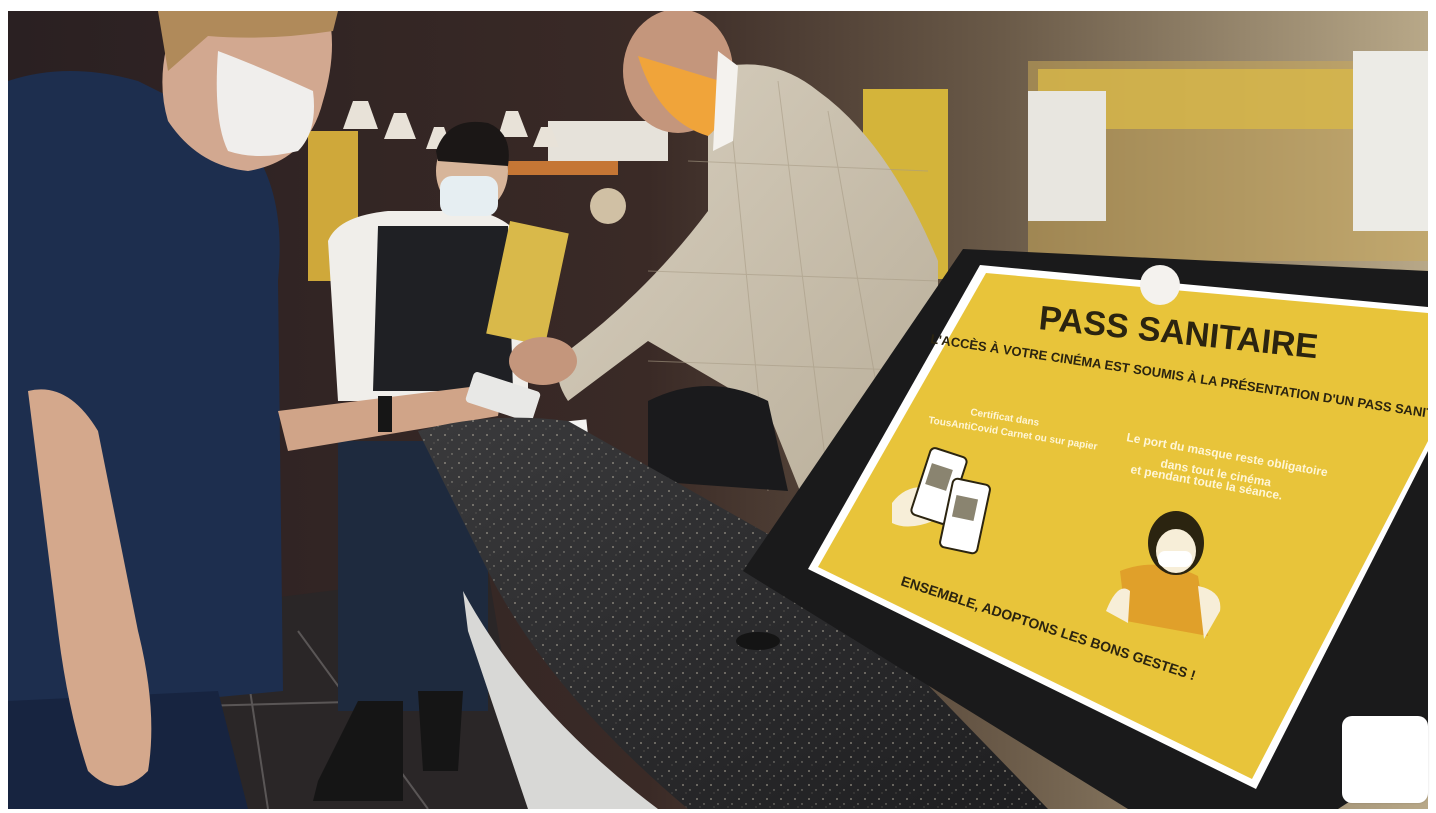  I want to click on signage, so click(608, 141).